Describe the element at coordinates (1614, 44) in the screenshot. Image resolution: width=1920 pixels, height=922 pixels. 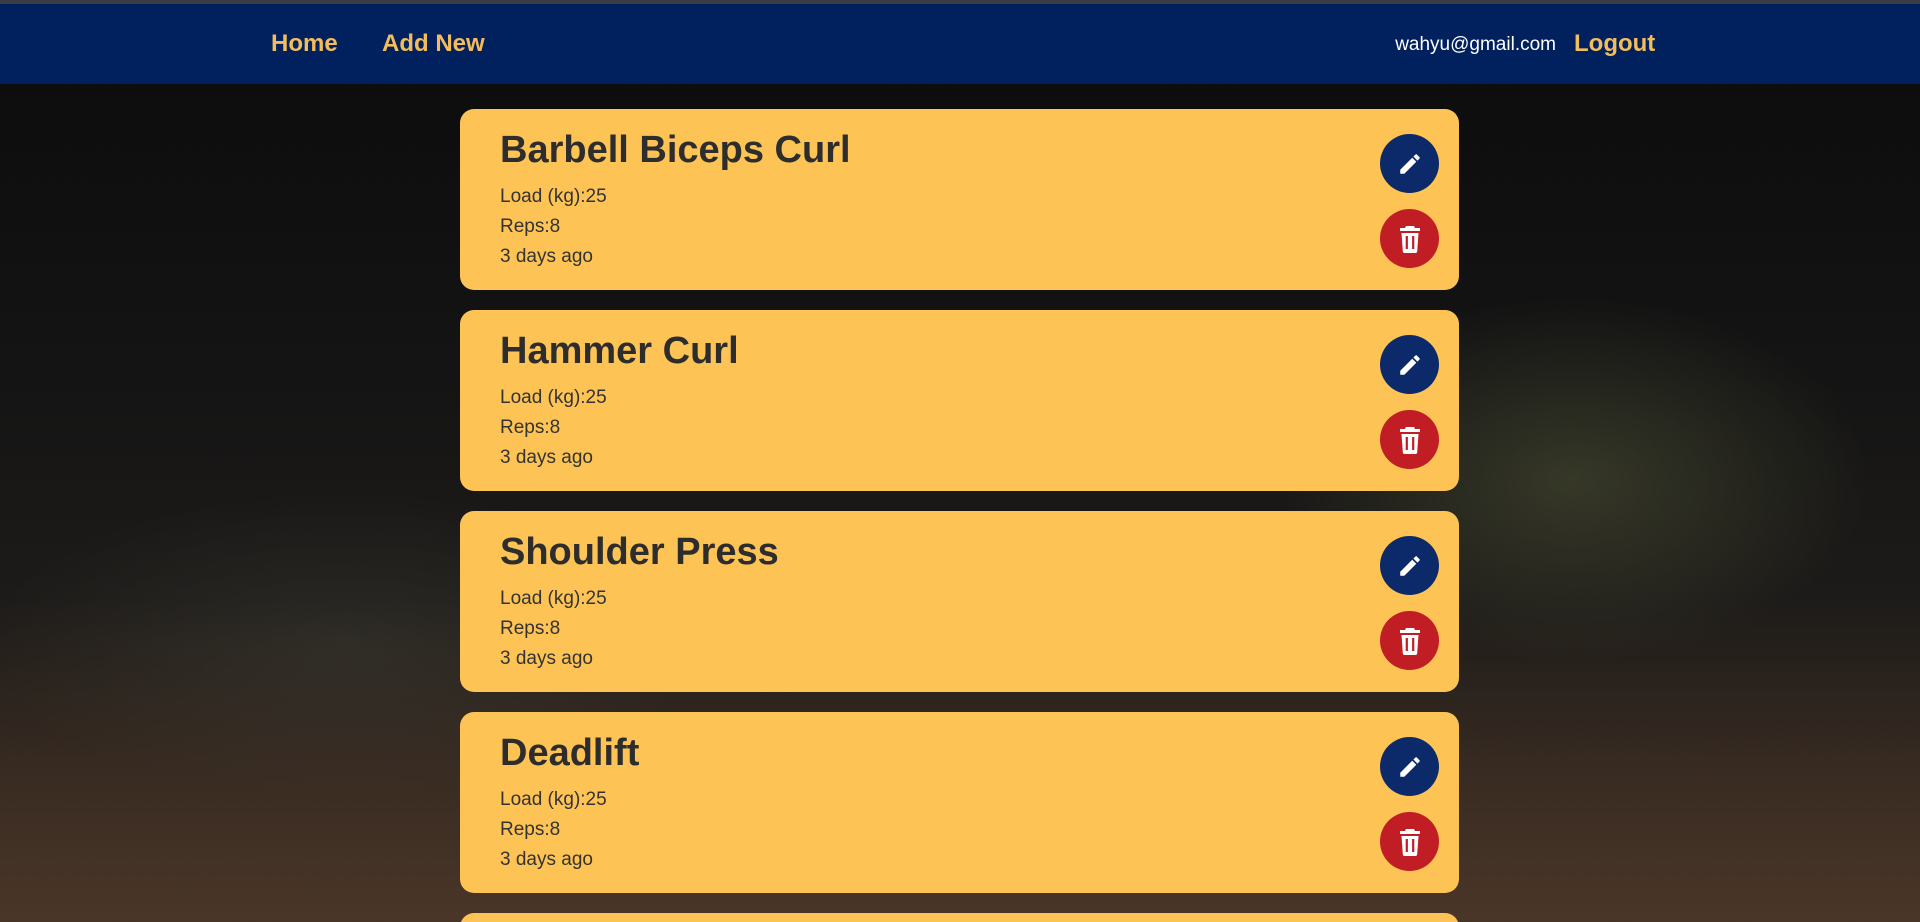
I see `logout-button: Logout` at that location.